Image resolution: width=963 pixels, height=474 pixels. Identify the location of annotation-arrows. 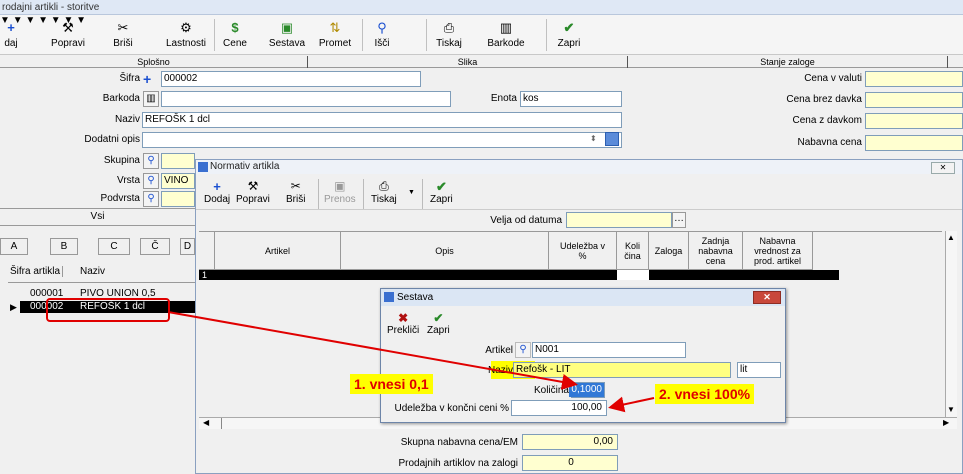
(411, 362).